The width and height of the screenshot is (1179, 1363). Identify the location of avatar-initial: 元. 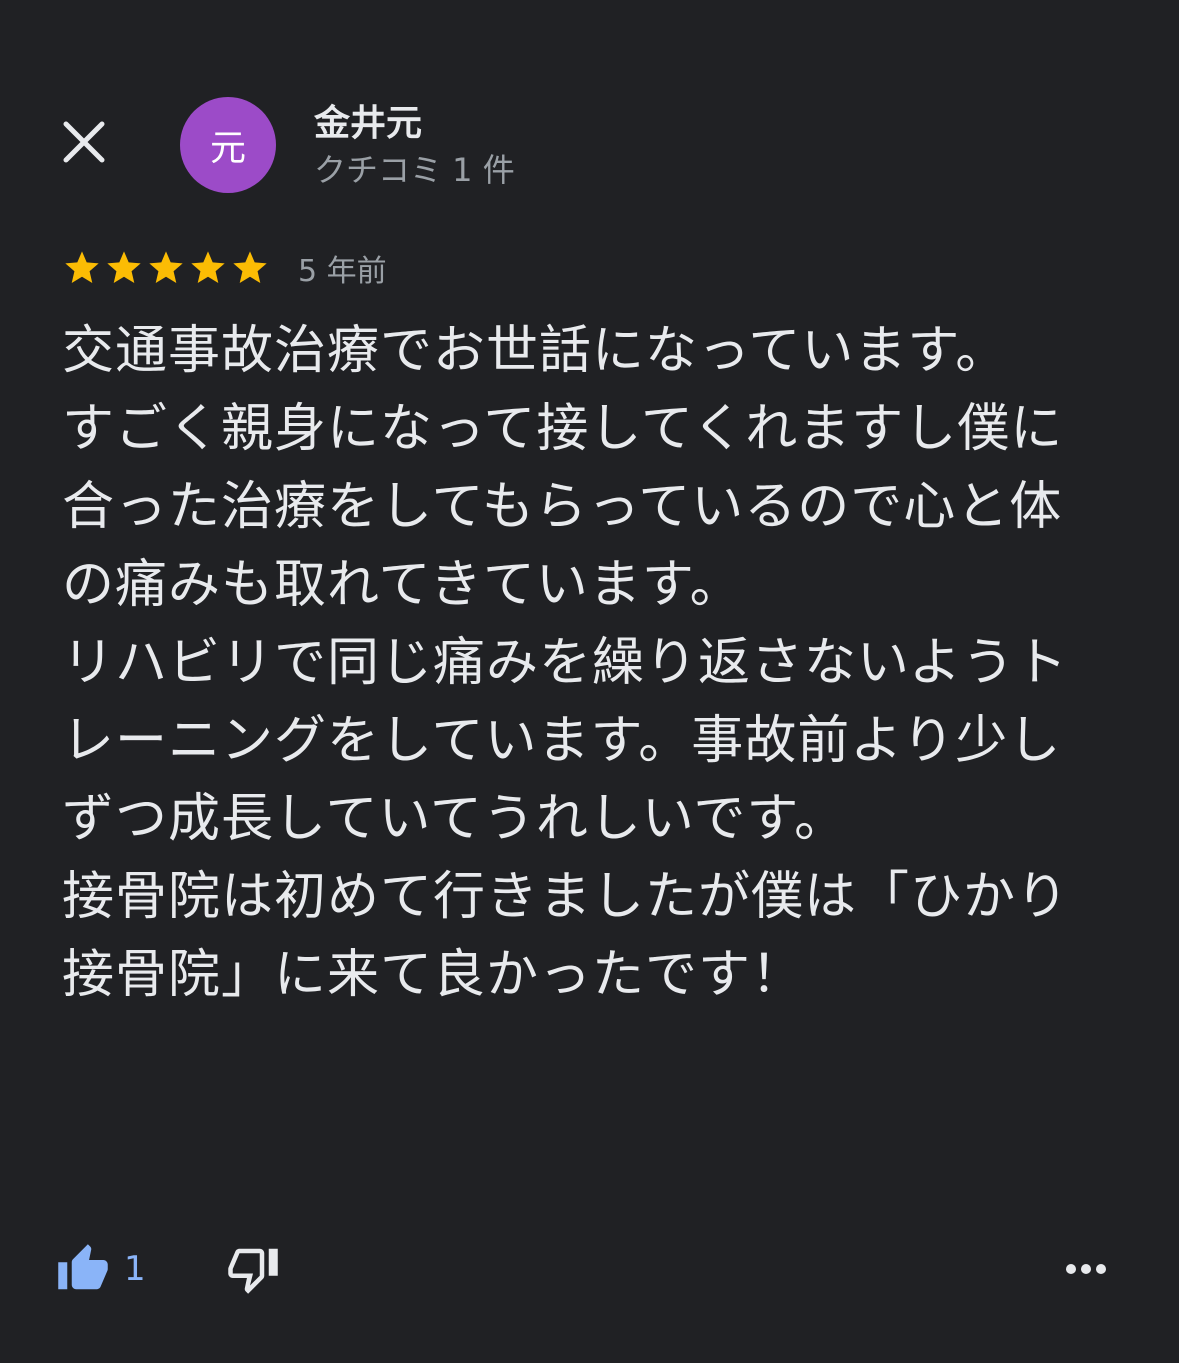
(227, 148).